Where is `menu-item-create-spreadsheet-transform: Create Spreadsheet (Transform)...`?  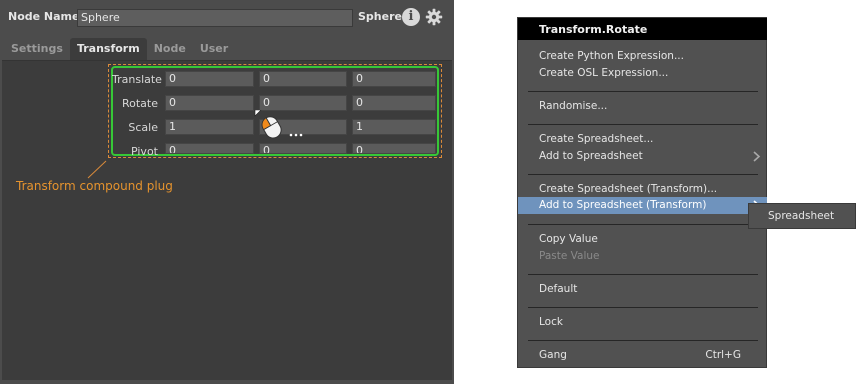
menu-item-create-spreadsheet-transform: Create Spreadsheet (Transform)... is located at coordinates (642, 189).